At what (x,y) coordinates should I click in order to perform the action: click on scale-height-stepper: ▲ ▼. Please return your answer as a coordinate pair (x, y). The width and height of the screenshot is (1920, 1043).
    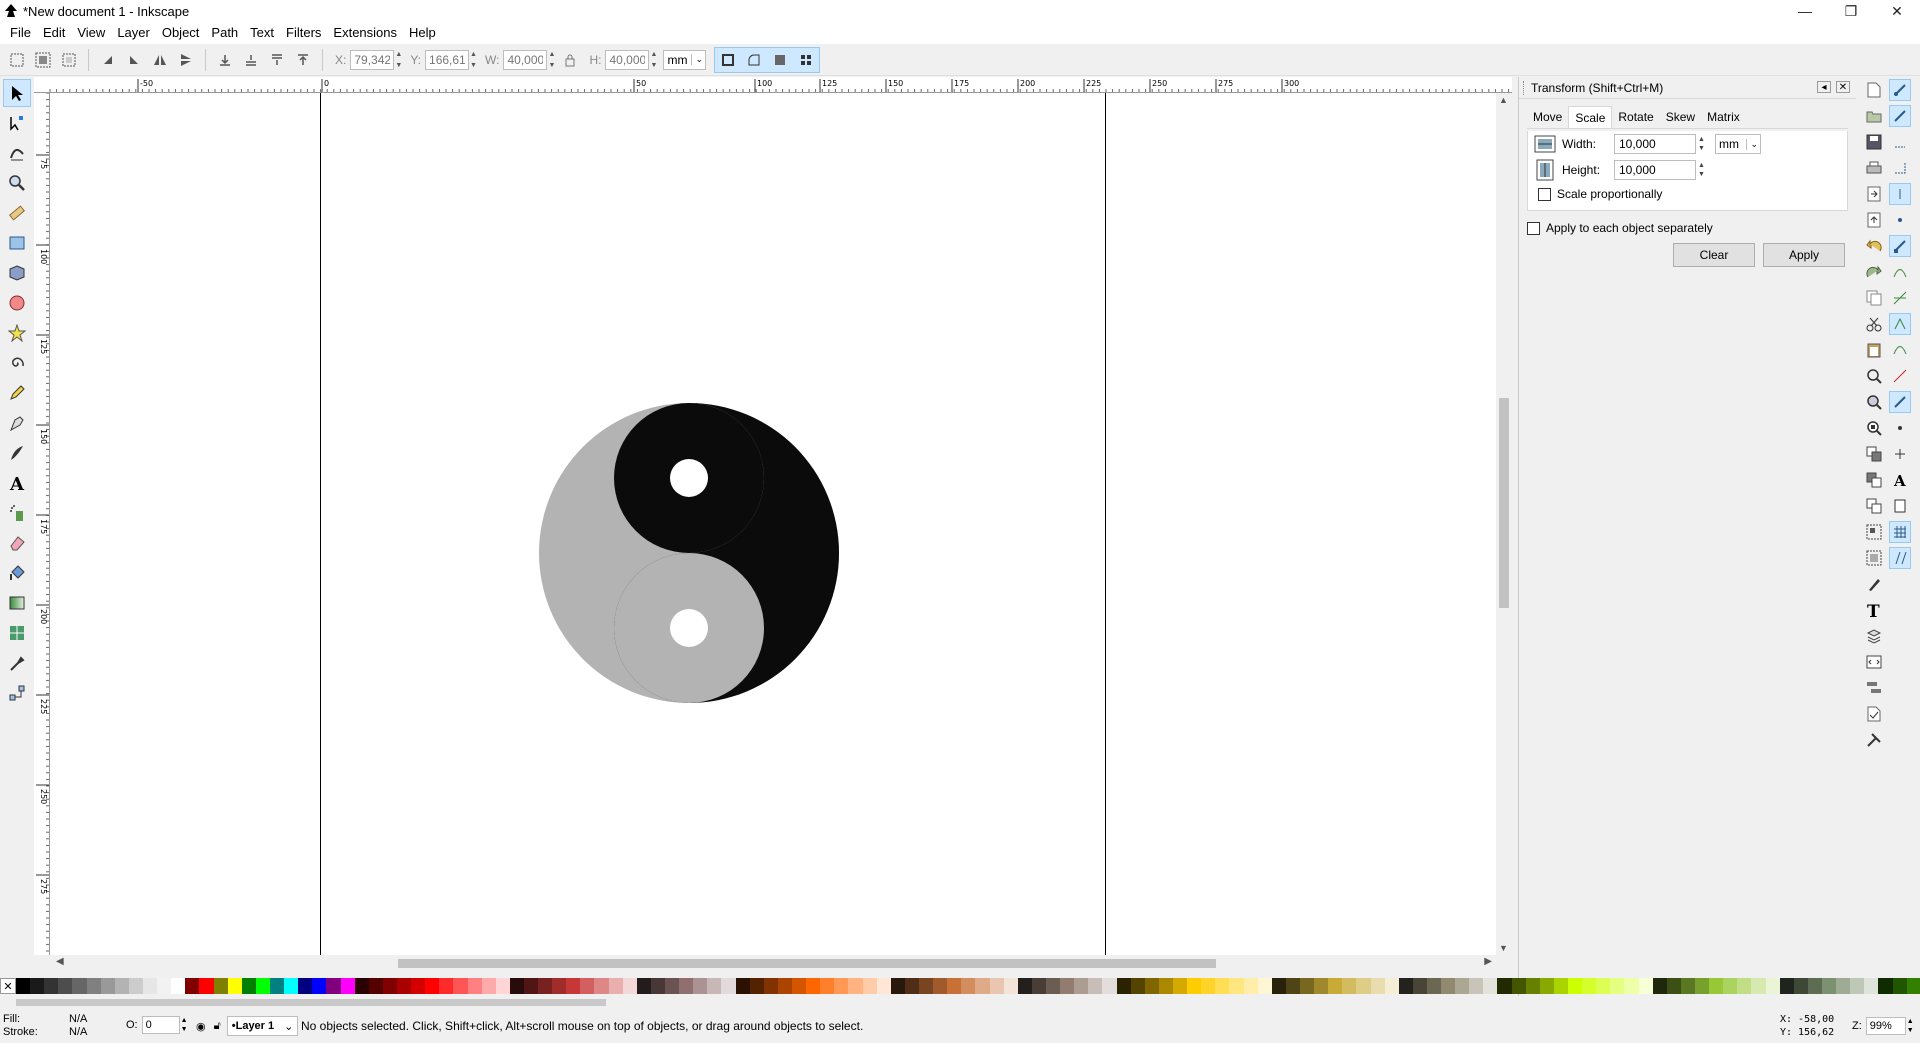
    Looking at the image, I should click on (1702, 170).